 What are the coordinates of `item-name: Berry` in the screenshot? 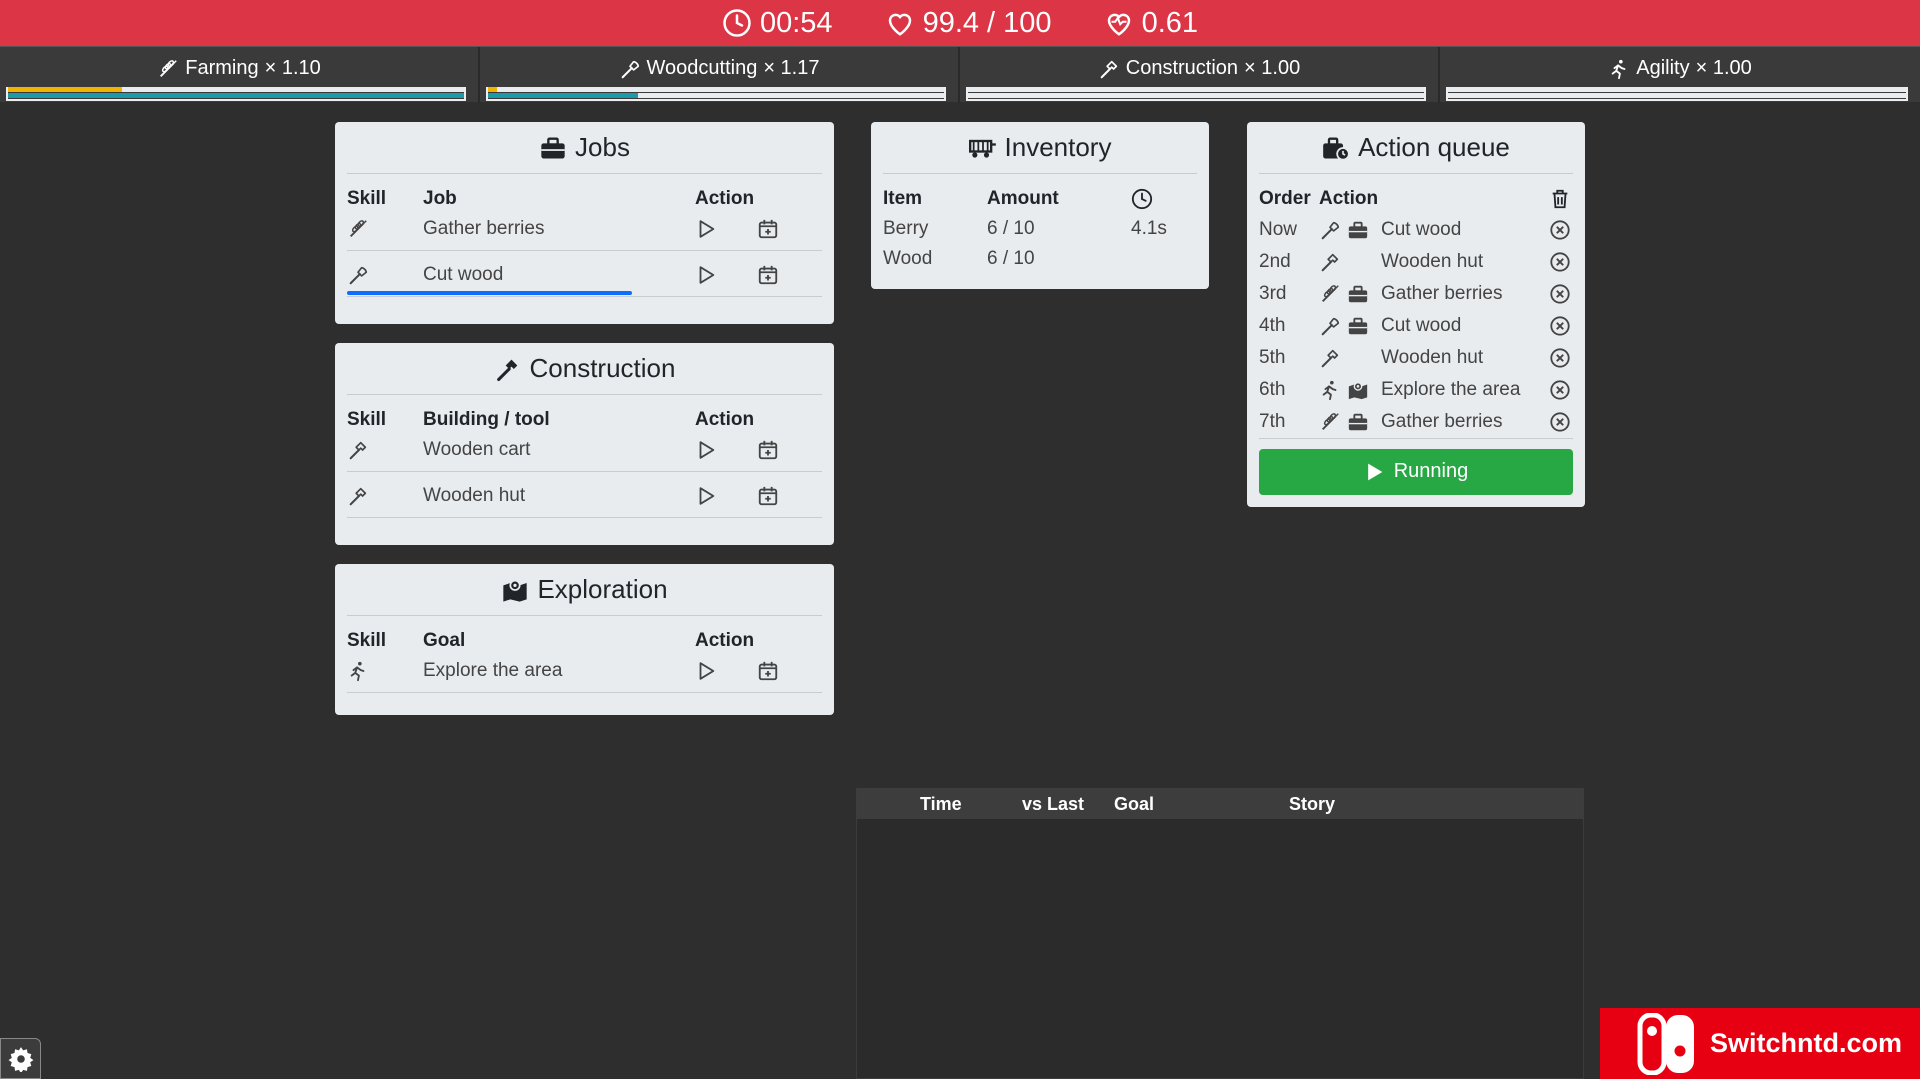 It's located at (906, 228).